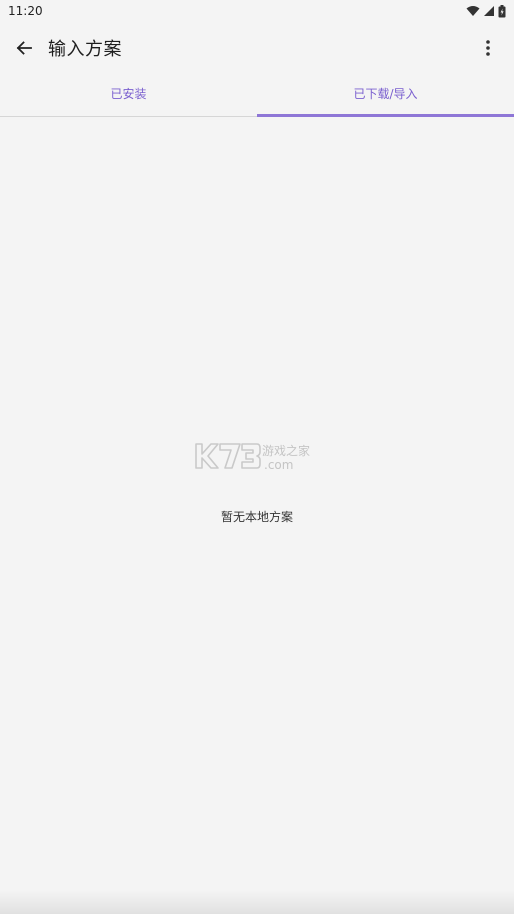 The width and height of the screenshot is (514, 914). I want to click on back-button, so click(24, 48).